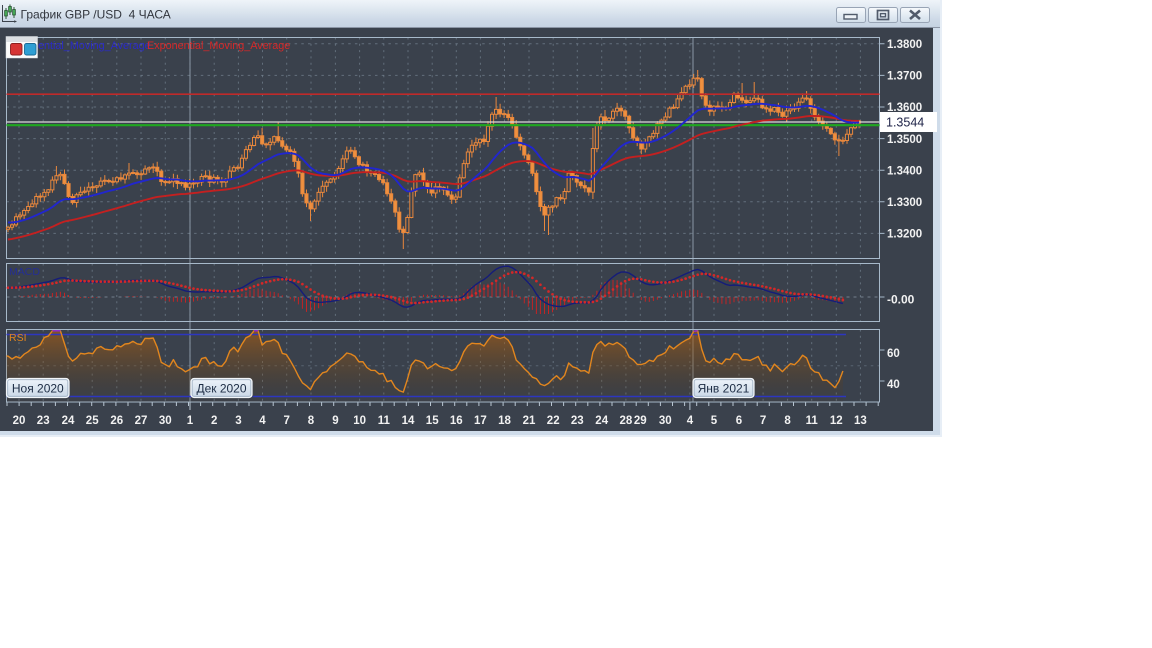 This screenshot has height=648, width=1152. I want to click on svg-text: График GBP /USD 4 ЧАСА, so click(96, 15).